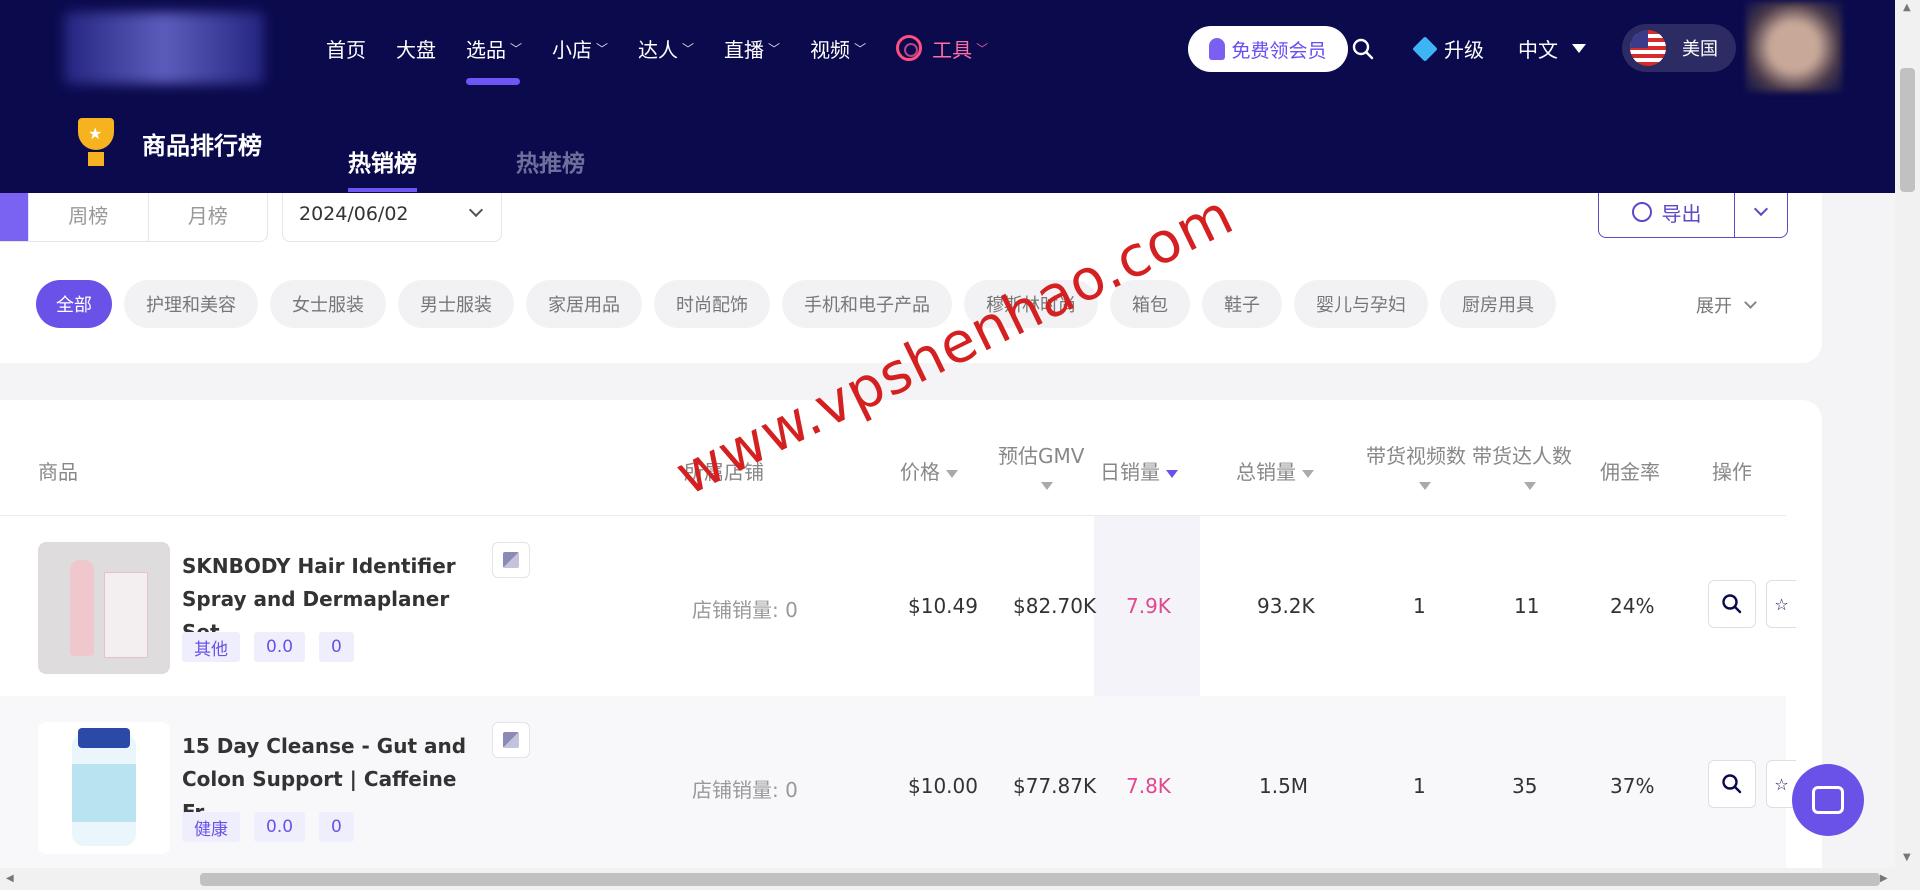  Describe the element at coordinates (1498, 304) in the screenshot. I see `category-kitchen: 厨房用具` at that location.